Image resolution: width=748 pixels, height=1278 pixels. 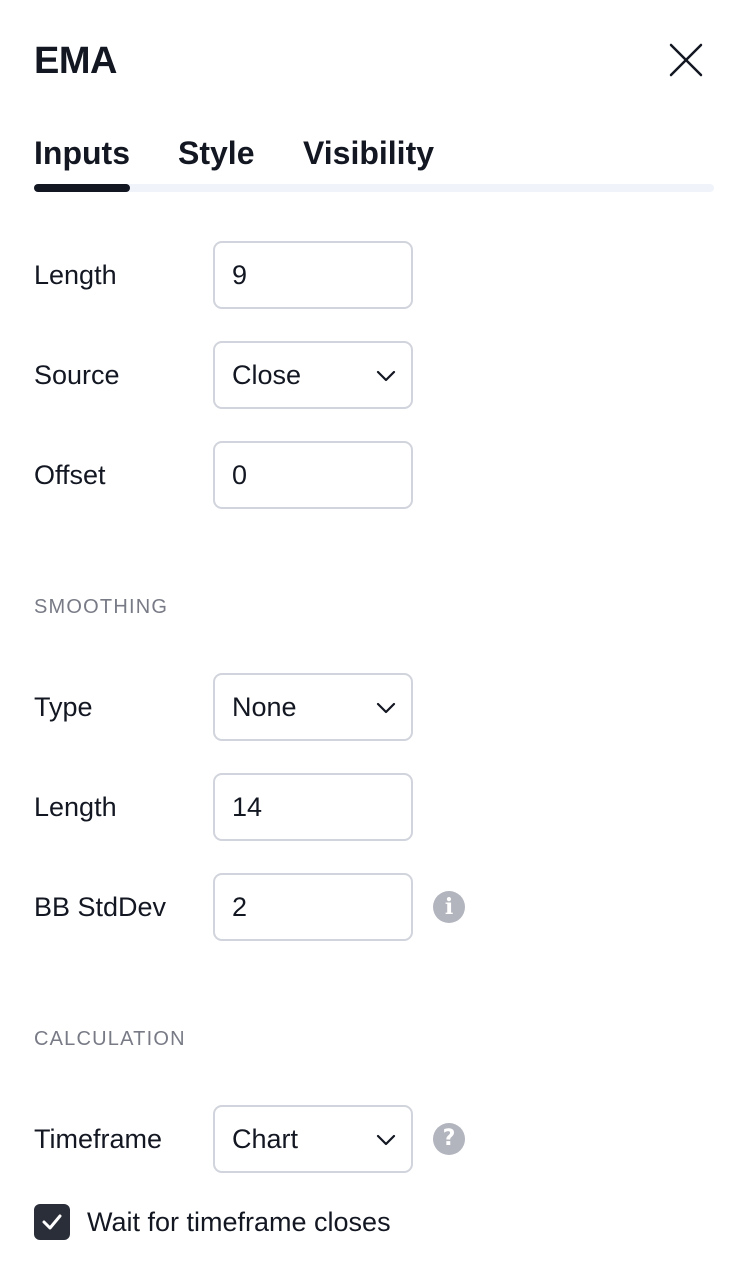 What do you see at coordinates (98, 1139) in the screenshot?
I see `timeframe-label: Timeframe` at bounding box center [98, 1139].